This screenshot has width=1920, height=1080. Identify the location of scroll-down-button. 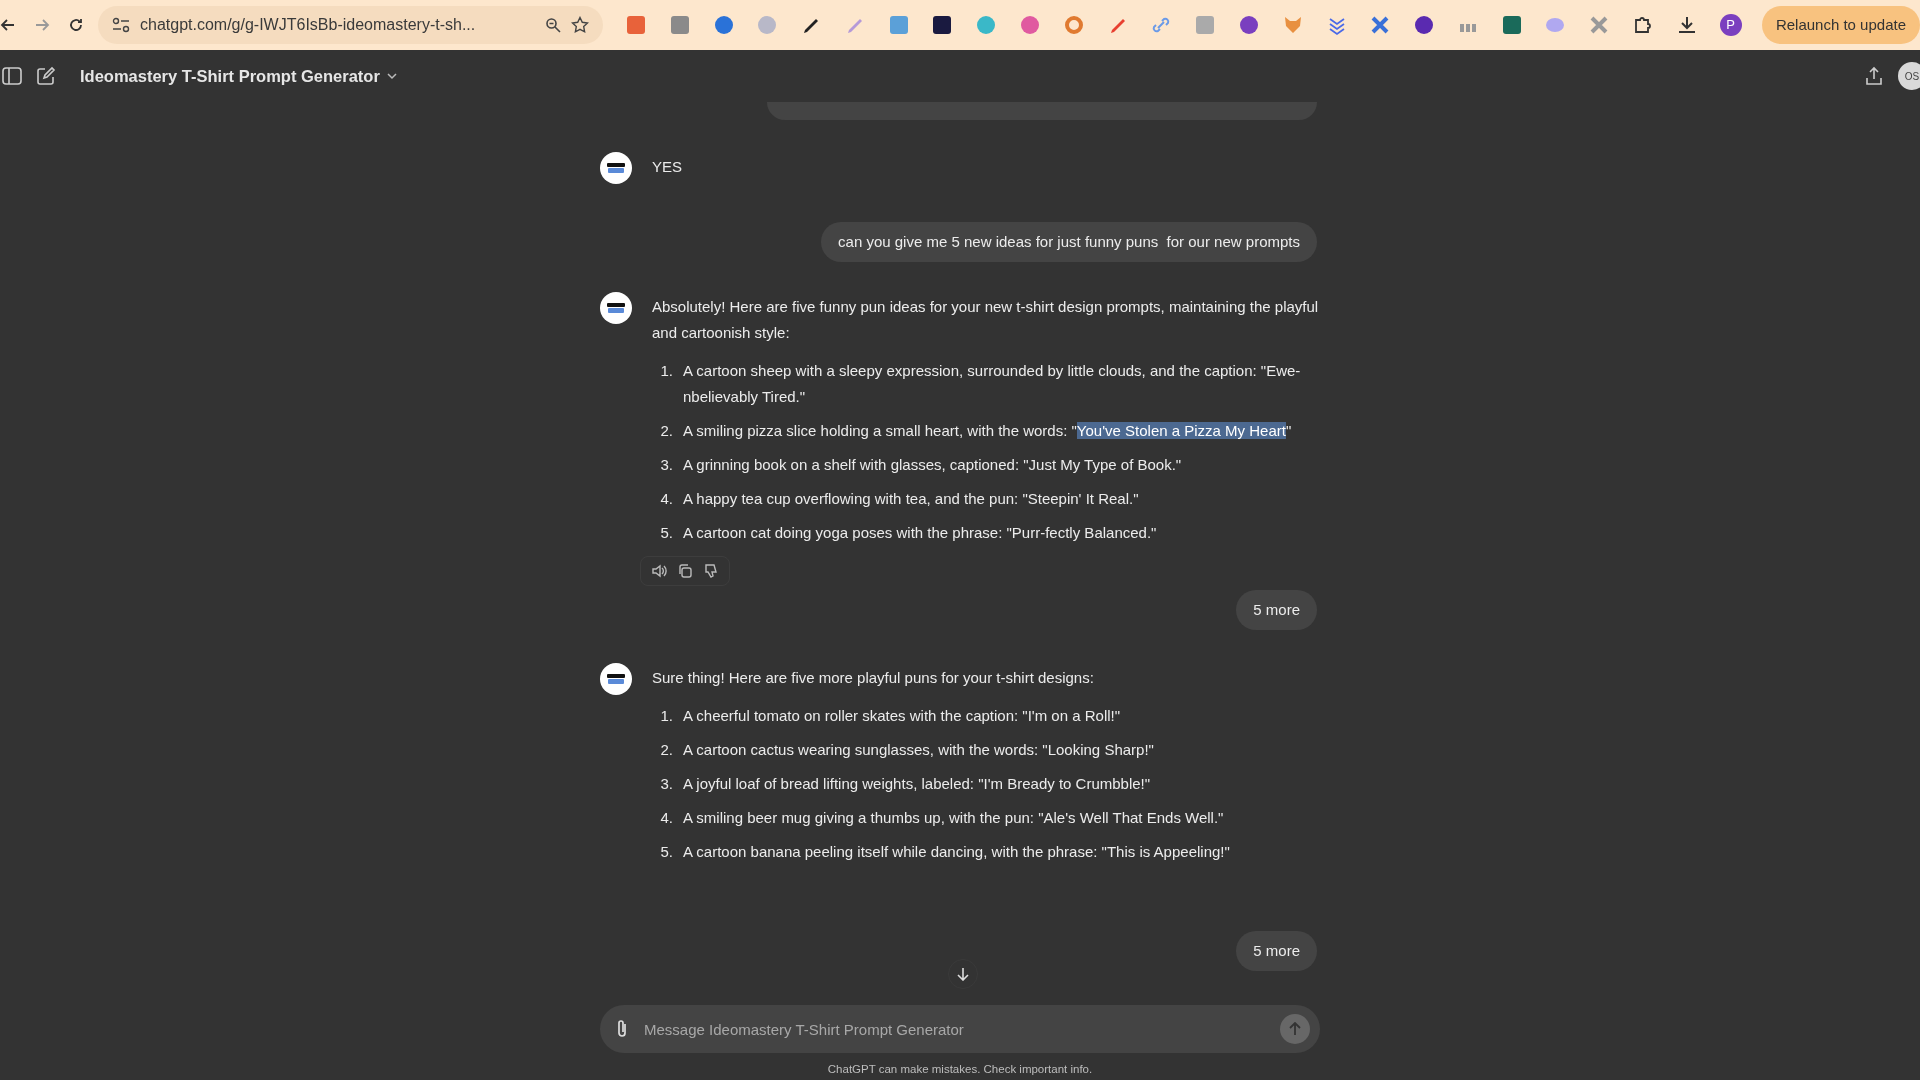
(963, 974).